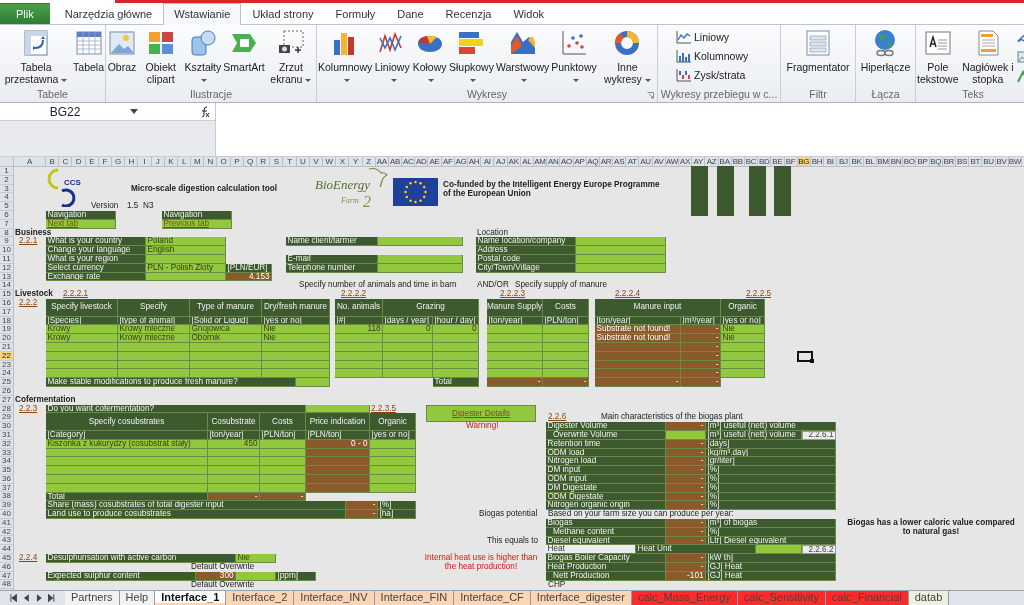  I want to click on row-header: 14, so click(6, 286).